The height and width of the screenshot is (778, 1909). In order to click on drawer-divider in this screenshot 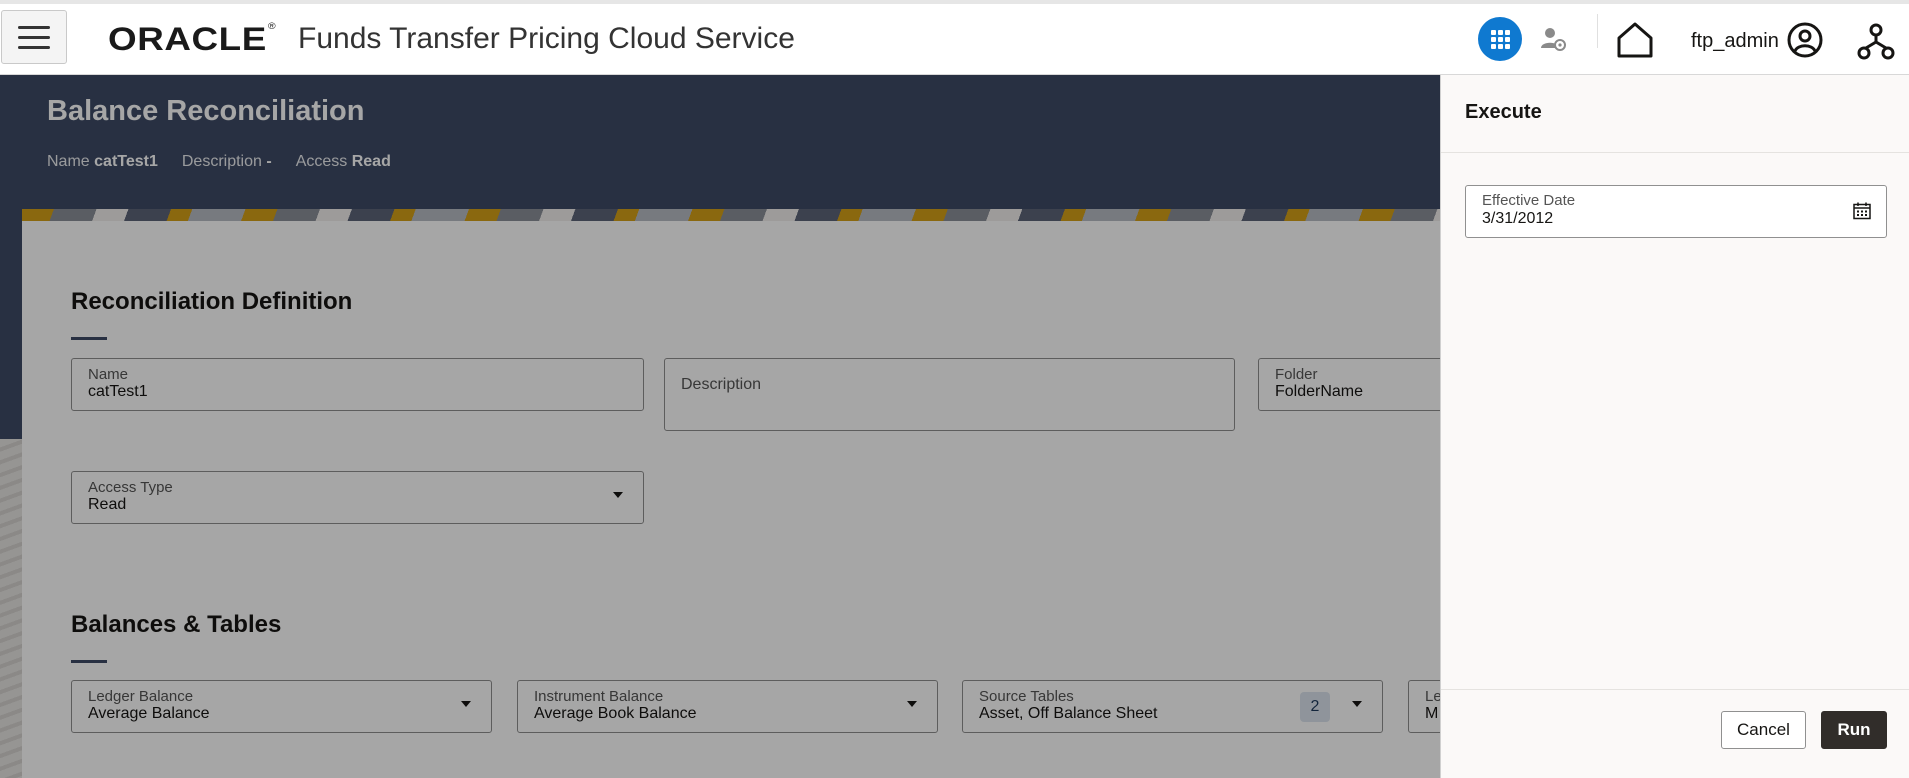, I will do `click(1675, 152)`.